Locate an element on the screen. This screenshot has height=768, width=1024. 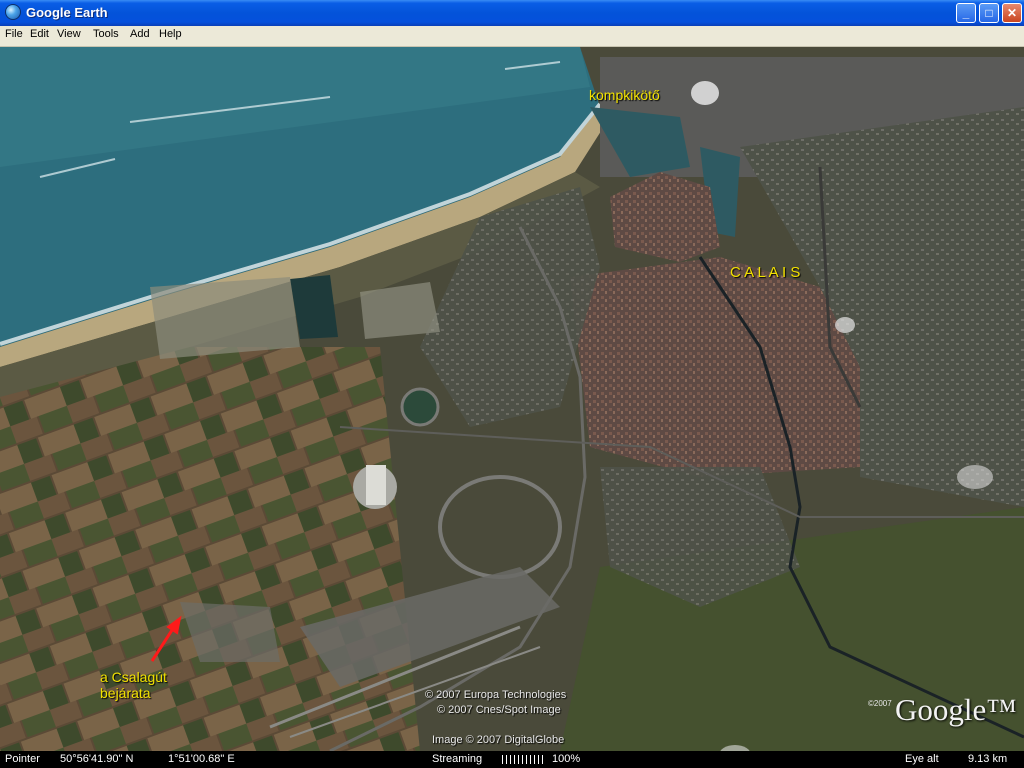
credit-europa: © 2007 Europa Technologies is located at coordinates (496, 695).